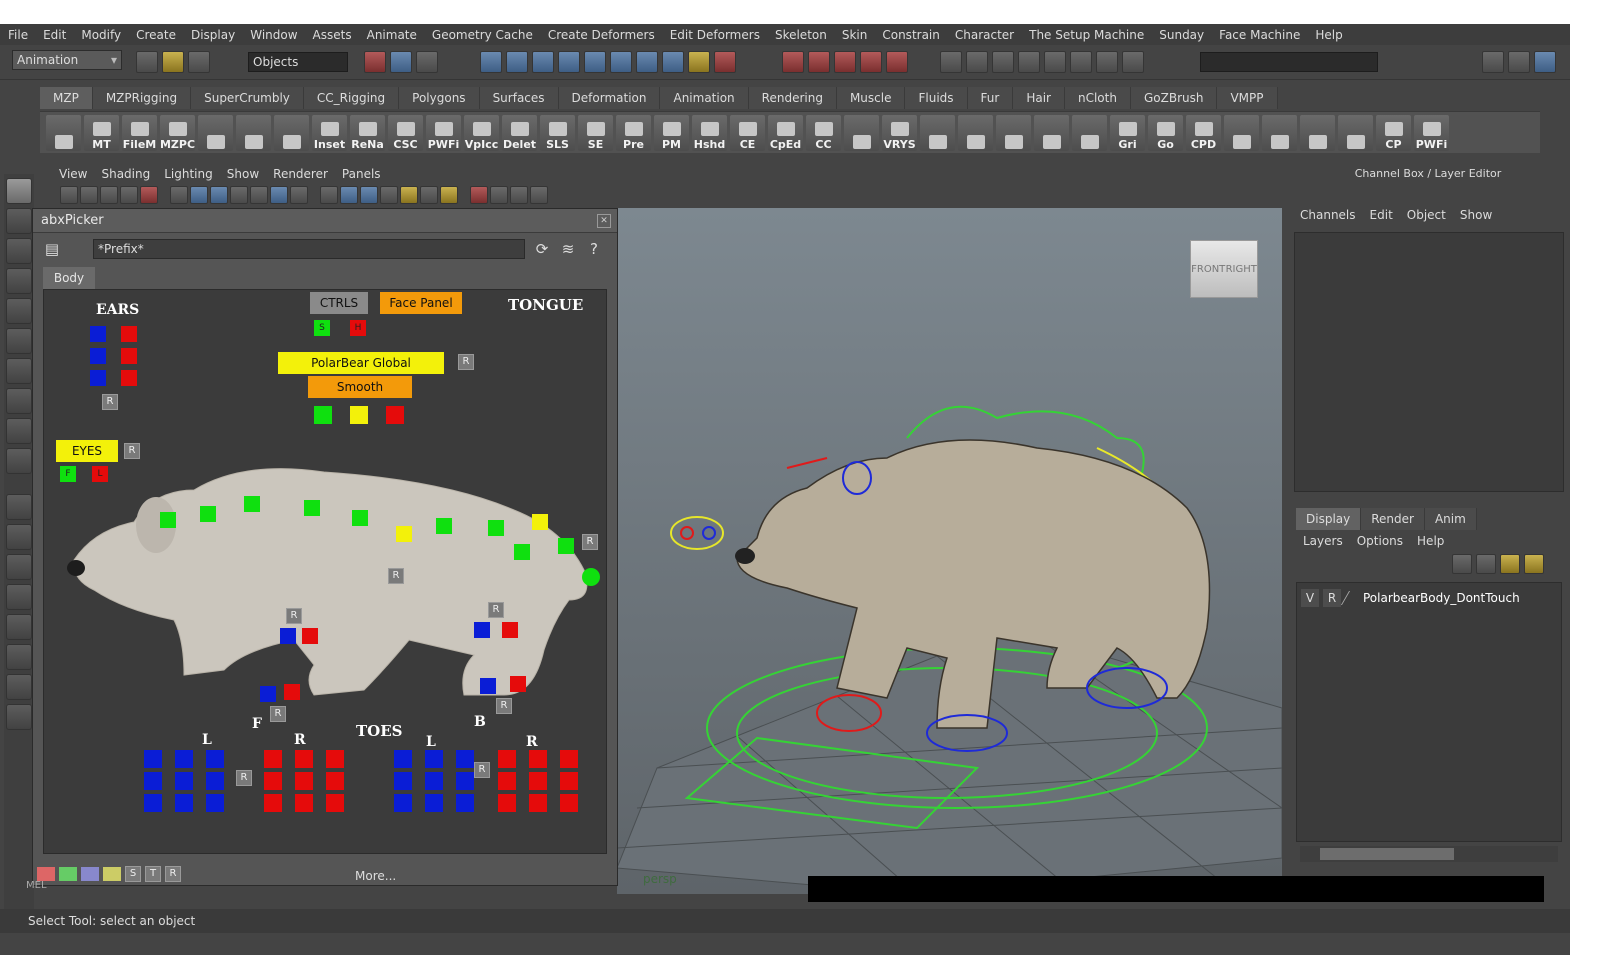 This screenshot has height=955, width=1600. I want to click on layer-reference-toggle: R, so click(1332, 598).